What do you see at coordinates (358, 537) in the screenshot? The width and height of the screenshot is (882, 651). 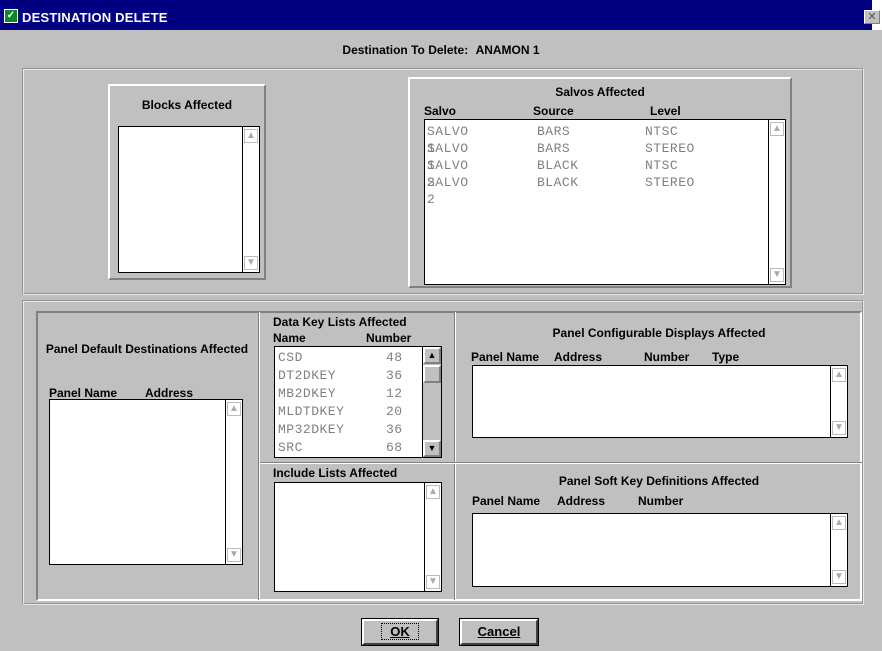 I see `include-lists-list: ▲ ▼` at bounding box center [358, 537].